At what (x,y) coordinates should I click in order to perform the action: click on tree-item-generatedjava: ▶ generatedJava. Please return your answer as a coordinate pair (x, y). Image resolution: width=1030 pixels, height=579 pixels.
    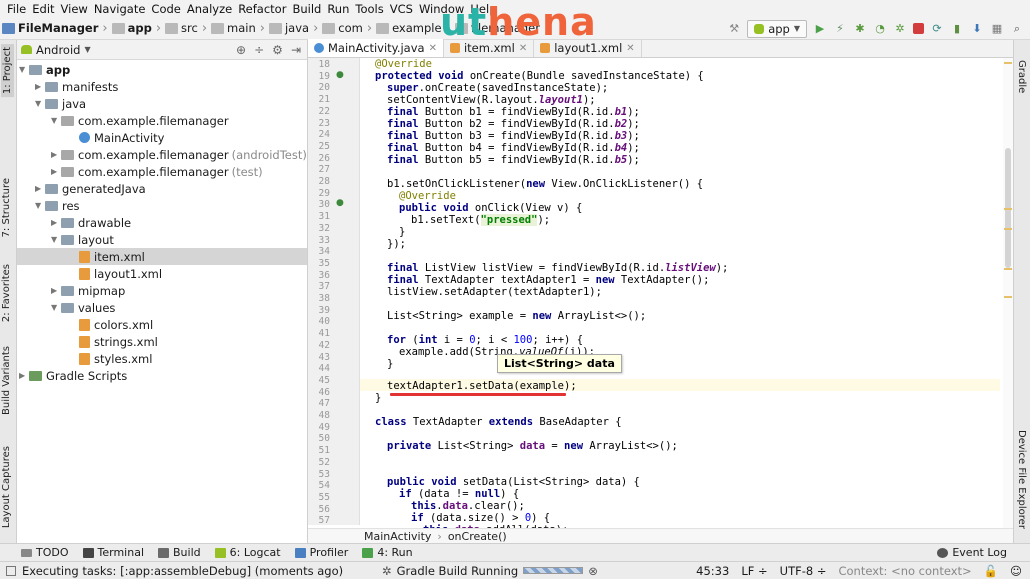
    Looking at the image, I should click on (90, 188).